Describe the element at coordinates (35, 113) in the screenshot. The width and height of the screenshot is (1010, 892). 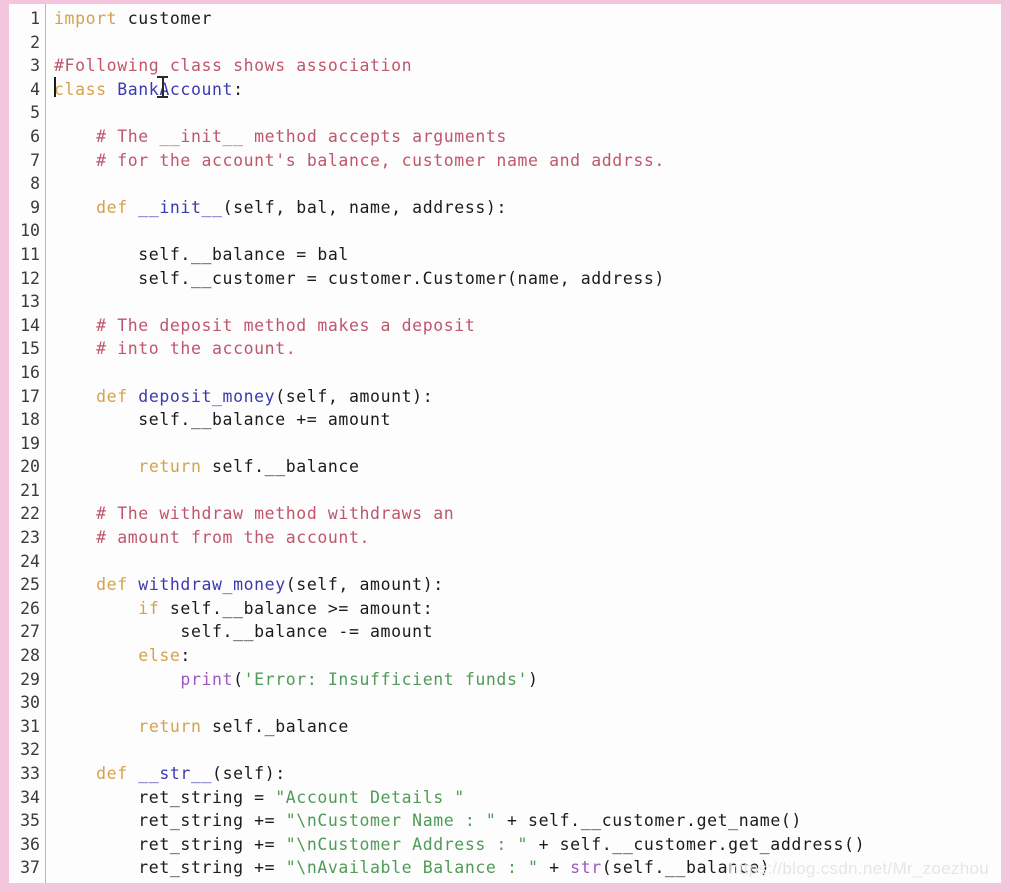
I see `line-number: 5` at that location.